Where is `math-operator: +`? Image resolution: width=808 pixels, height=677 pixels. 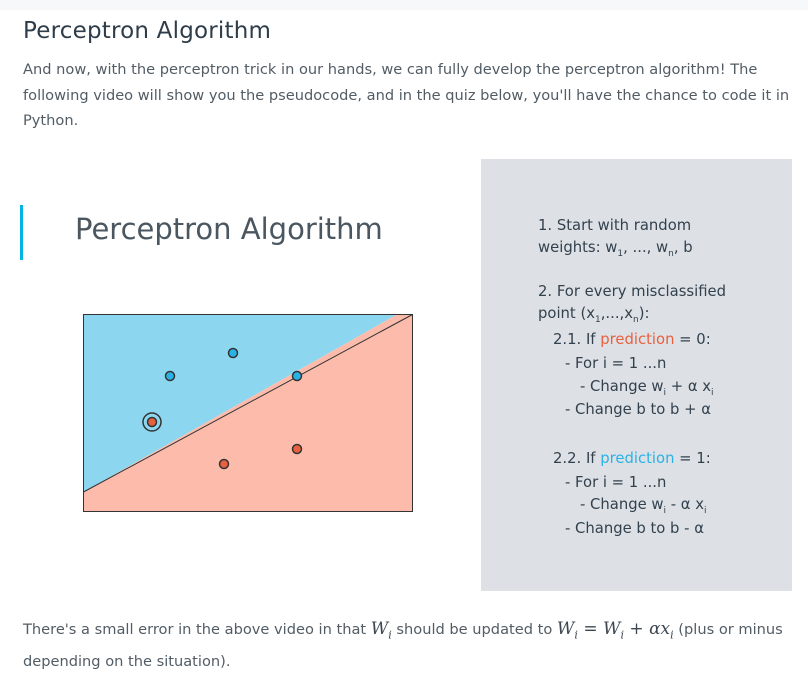 math-operator: + is located at coordinates (636, 629).